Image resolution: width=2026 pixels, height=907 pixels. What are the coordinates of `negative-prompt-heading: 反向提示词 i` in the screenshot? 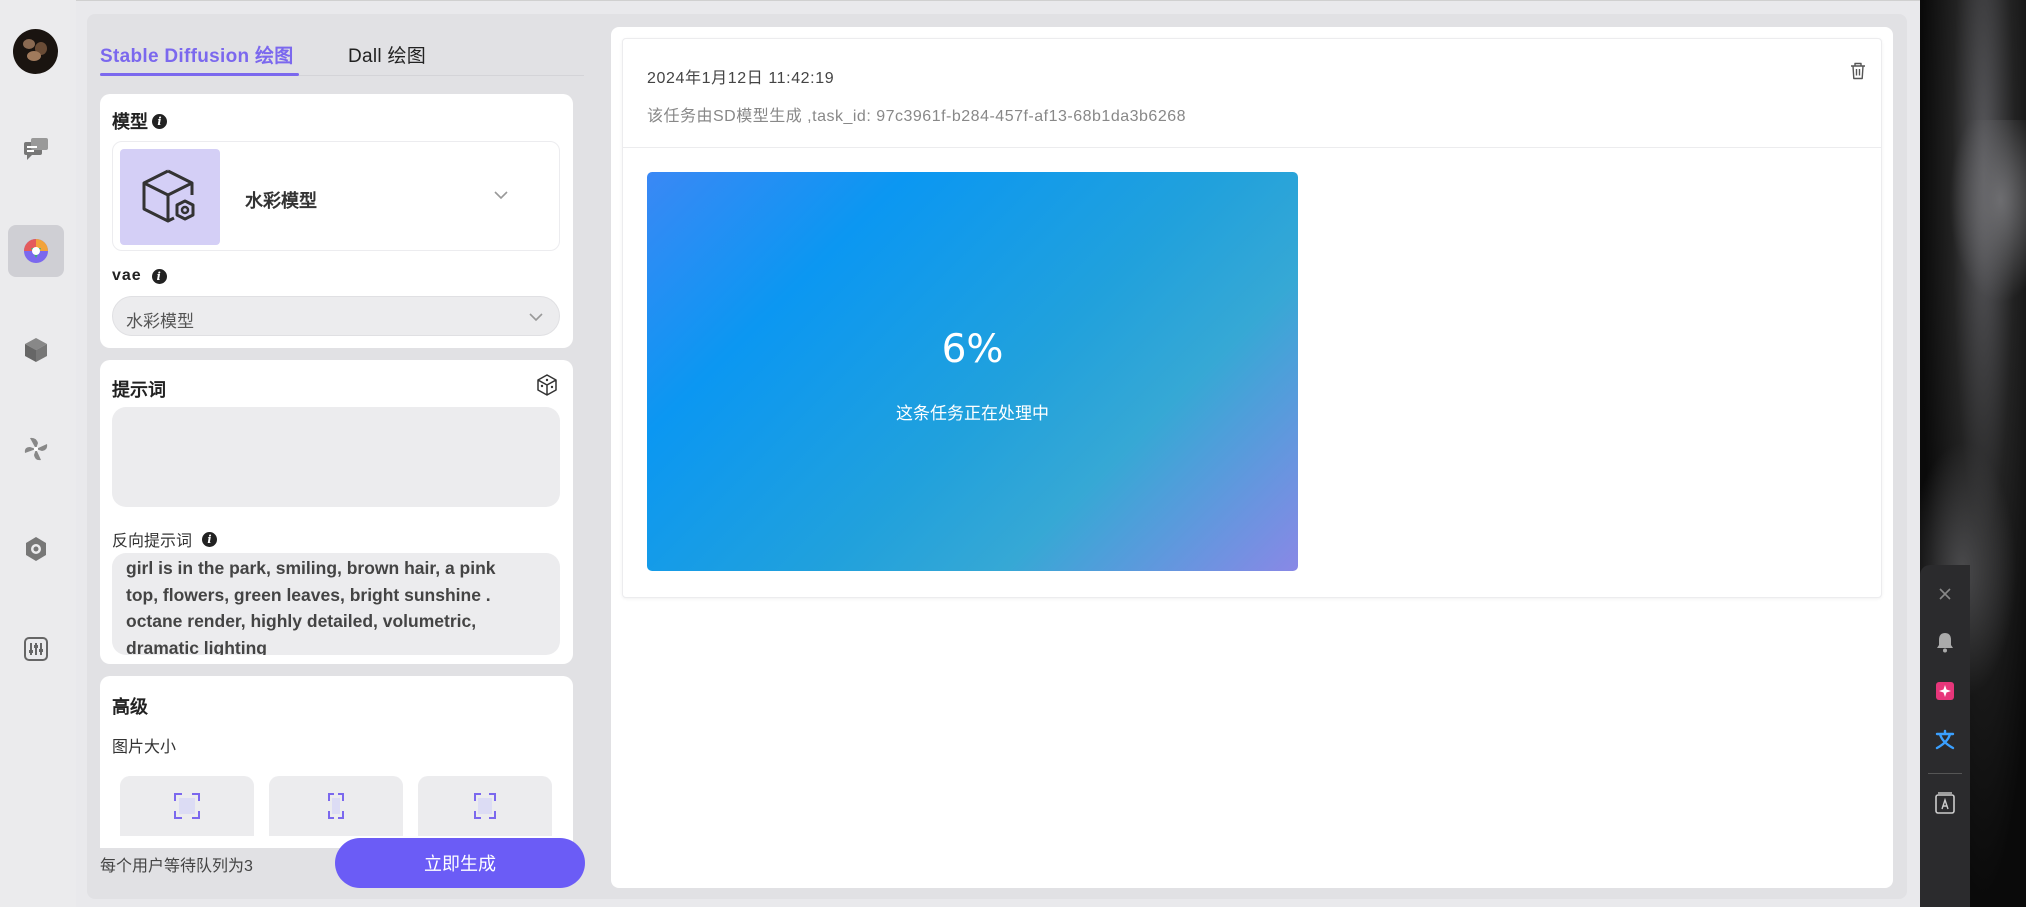 It's located at (165, 539).